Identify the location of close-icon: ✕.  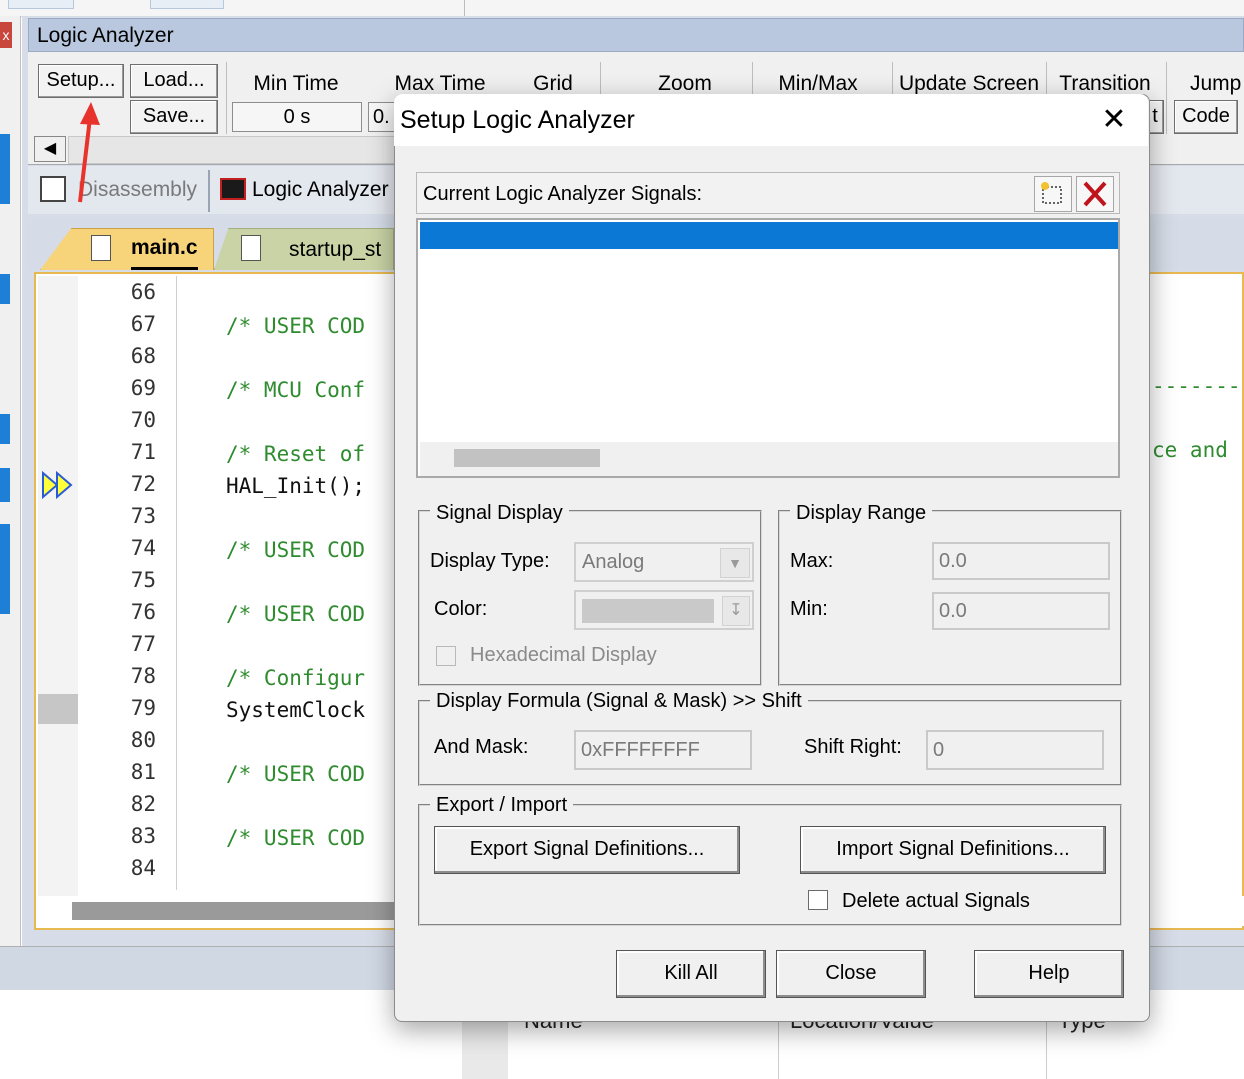
(1114, 120).